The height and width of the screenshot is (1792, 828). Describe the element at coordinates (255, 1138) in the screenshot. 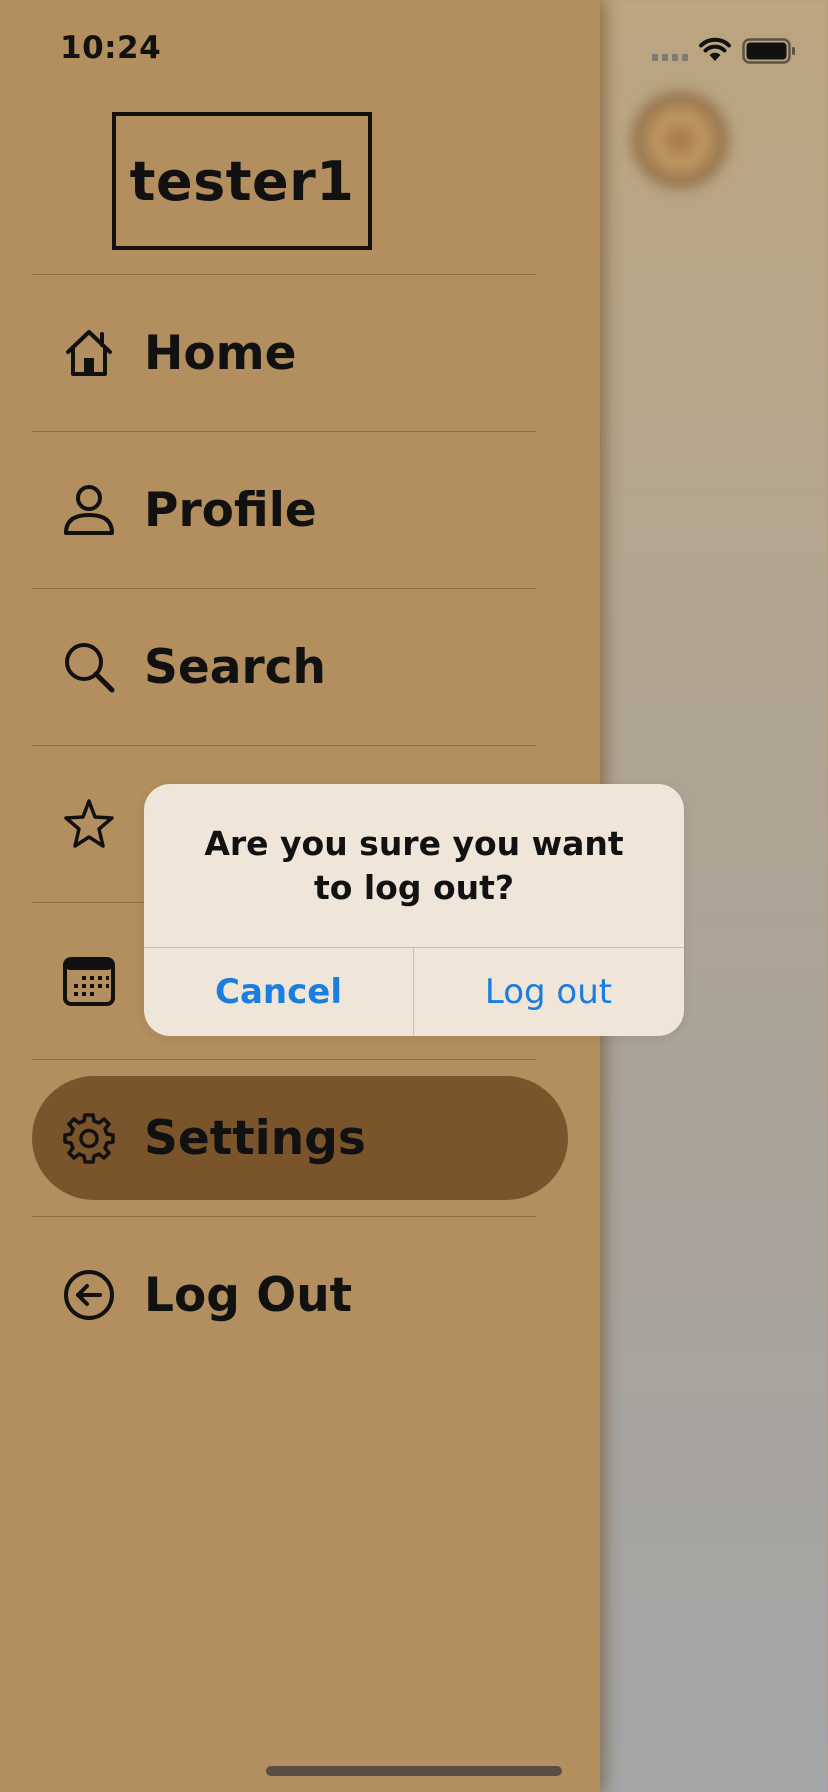

I see `menu-item-label: Settings` at that location.